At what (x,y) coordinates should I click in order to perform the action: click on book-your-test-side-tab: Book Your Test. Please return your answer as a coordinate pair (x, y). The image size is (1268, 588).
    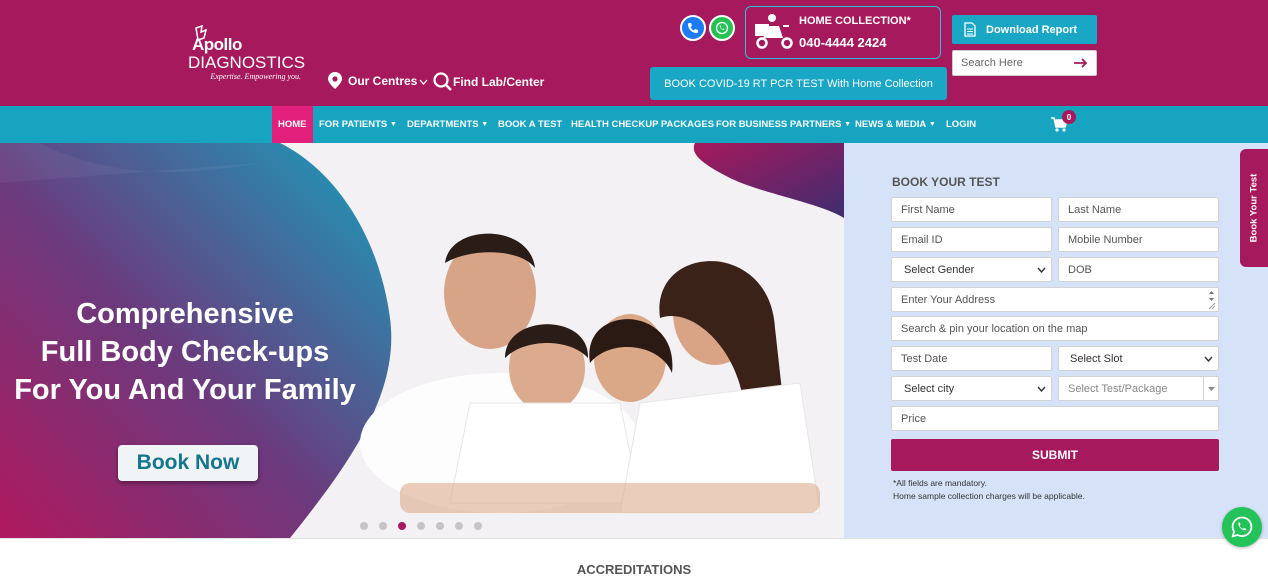
    Looking at the image, I should click on (1254, 208).